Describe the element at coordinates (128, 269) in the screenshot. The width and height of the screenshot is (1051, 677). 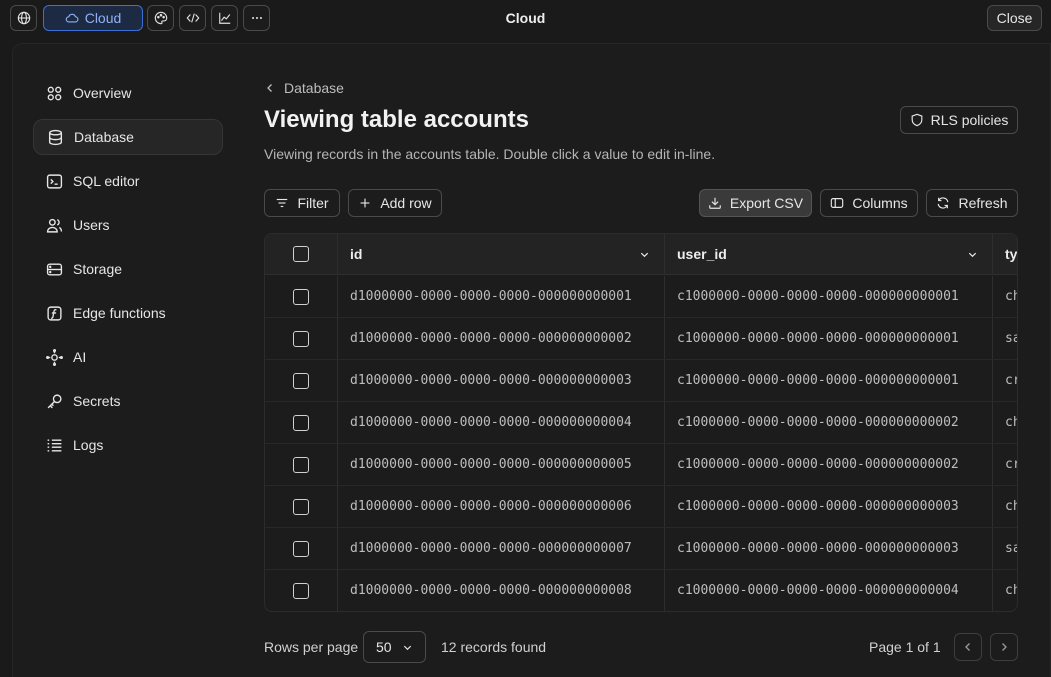
I see `sidebar-item-storage: Storage` at that location.